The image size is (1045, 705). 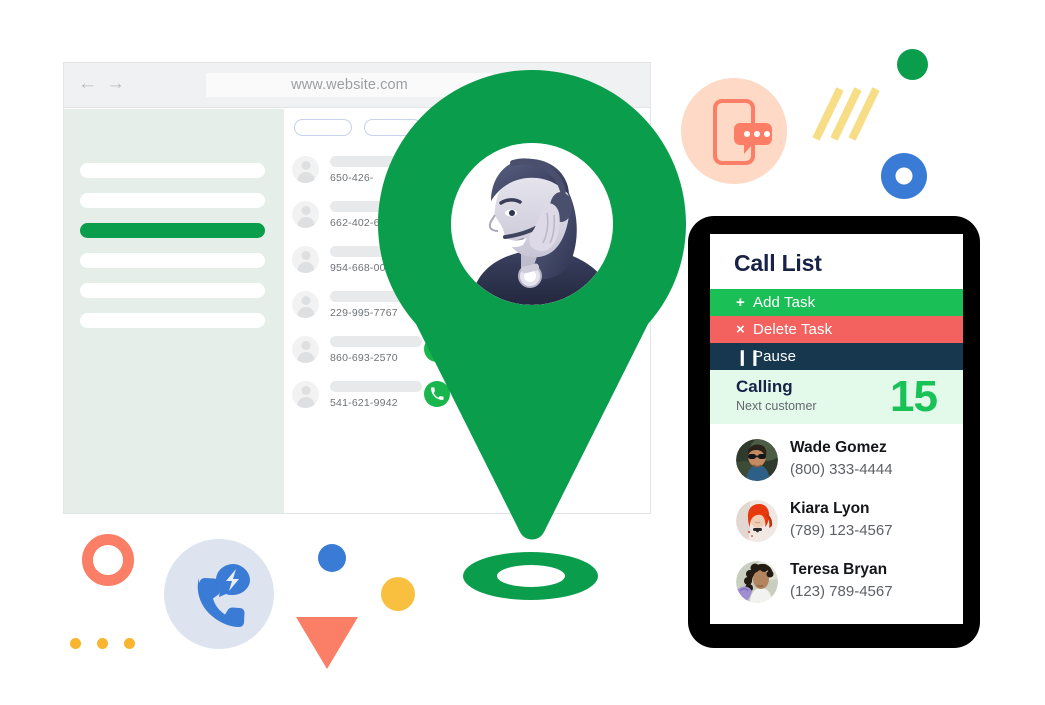 I want to click on blue-dot-decoration, so click(x=332, y=558).